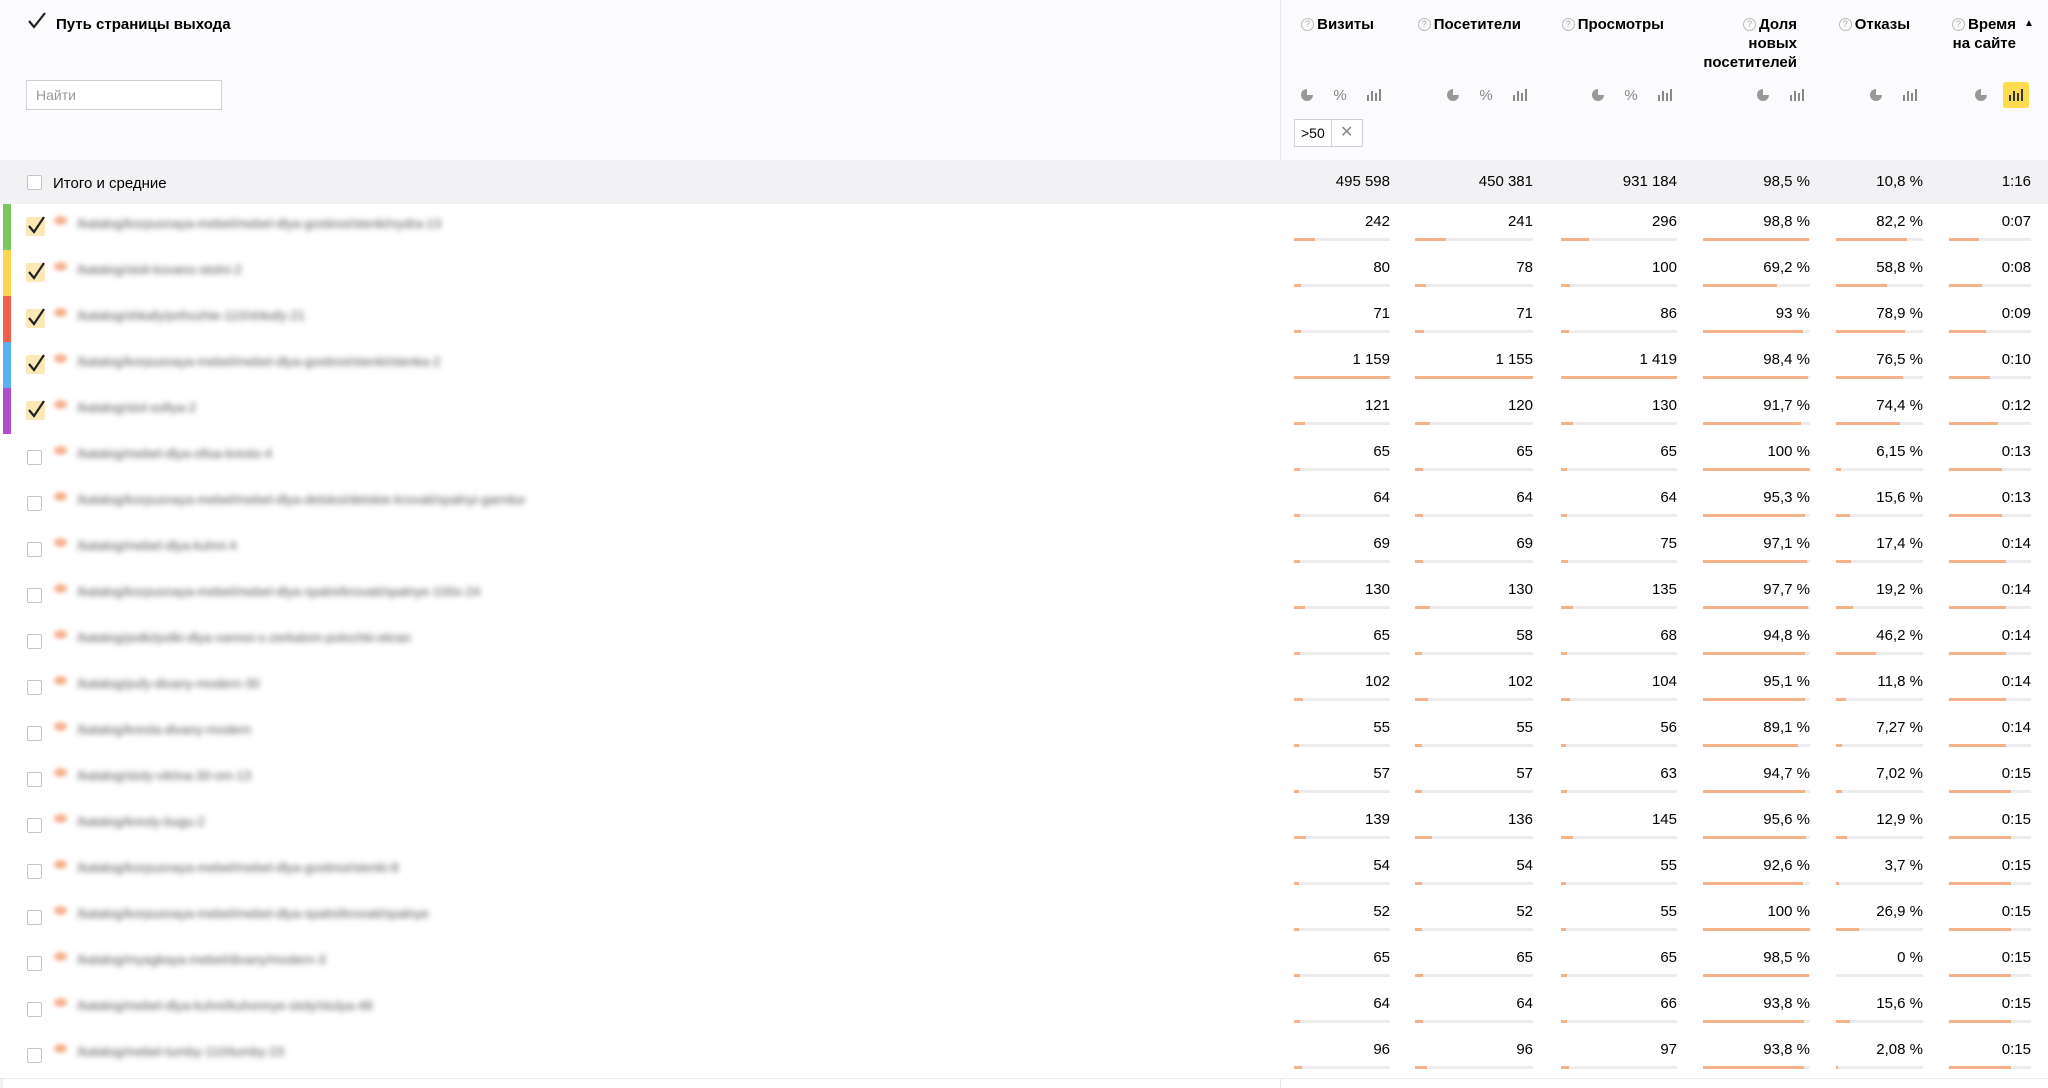  What do you see at coordinates (159, 269) in the screenshot?
I see `page-path-link: /katalog/stoli-kovano-stolni-2` at bounding box center [159, 269].